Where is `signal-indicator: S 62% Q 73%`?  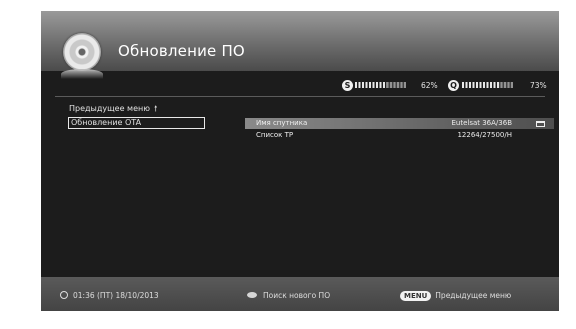 signal-indicator: S 62% Q 73% is located at coordinates (300, 86).